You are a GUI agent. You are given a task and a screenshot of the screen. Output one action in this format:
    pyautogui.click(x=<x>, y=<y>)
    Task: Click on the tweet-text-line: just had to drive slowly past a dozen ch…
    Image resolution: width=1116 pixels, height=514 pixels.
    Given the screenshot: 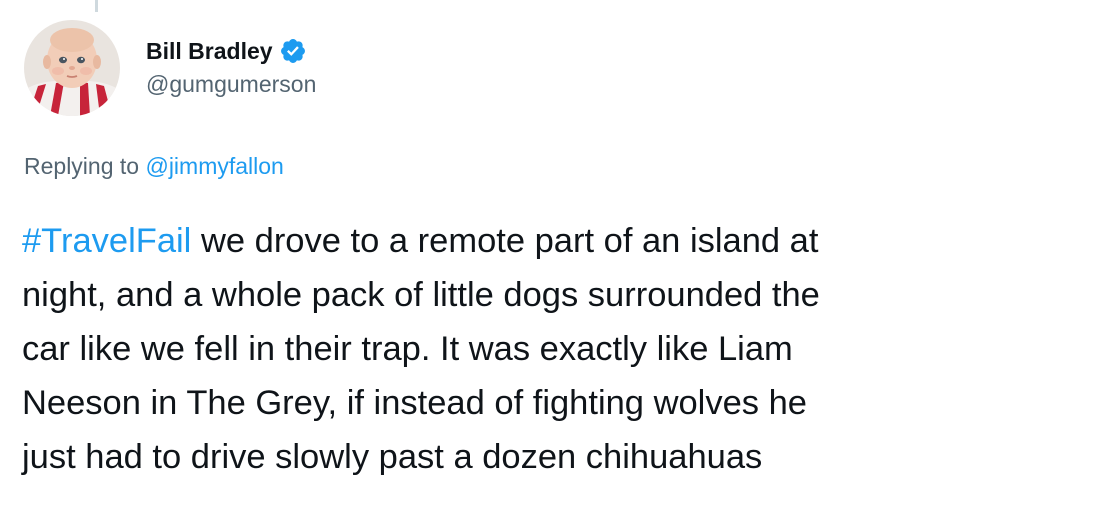 What is the action you would take?
    pyautogui.click(x=392, y=457)
    